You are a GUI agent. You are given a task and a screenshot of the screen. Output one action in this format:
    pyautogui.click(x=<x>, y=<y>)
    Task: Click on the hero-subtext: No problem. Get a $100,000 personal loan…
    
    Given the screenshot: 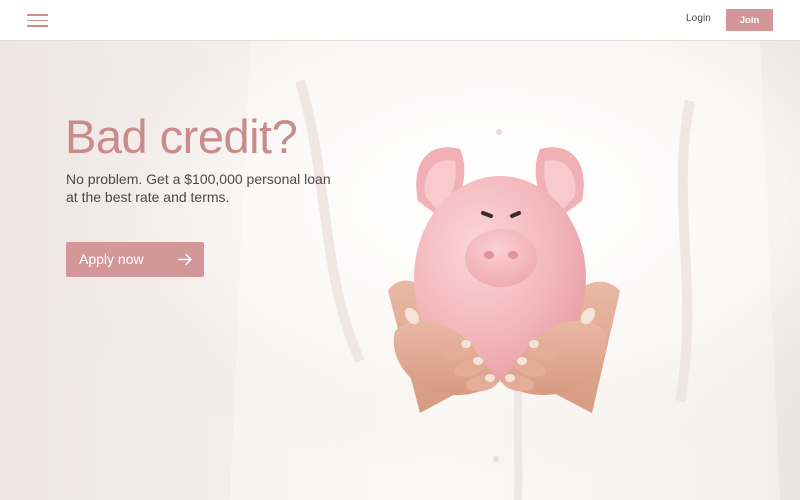 What is the action you would take?
    pyautogui.click(x=198, y=188)
    